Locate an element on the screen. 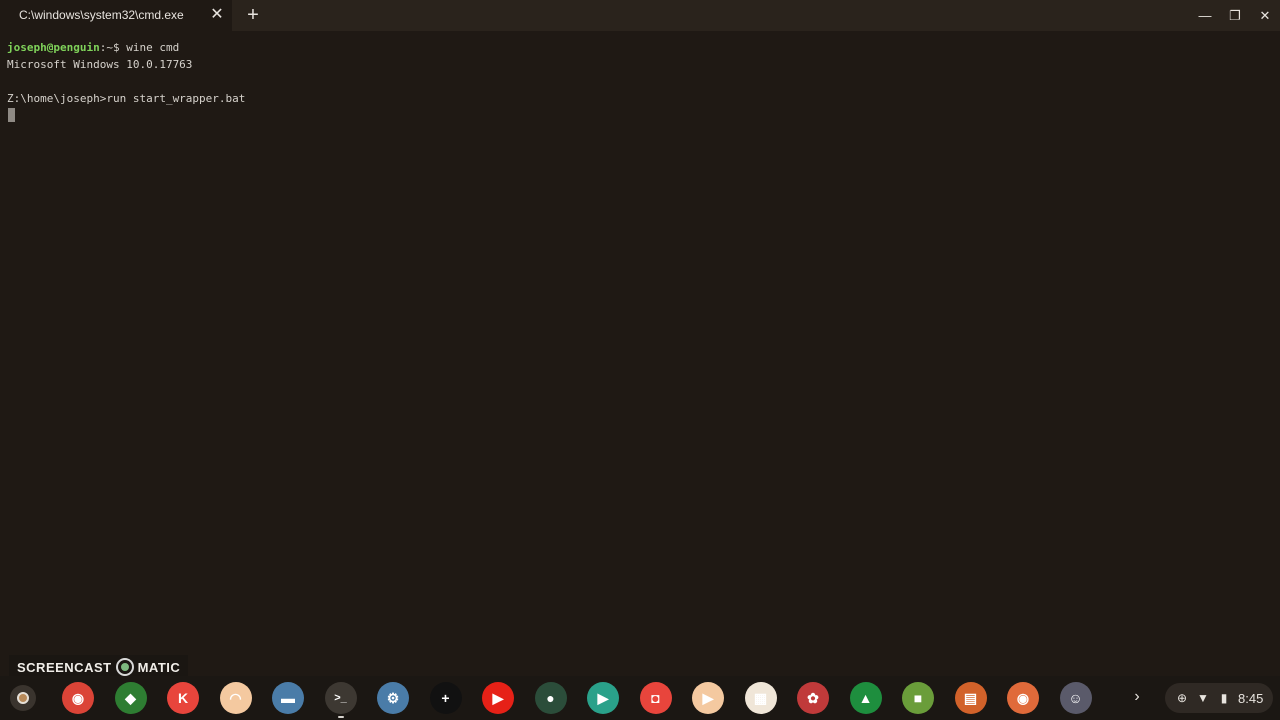  launcher-icon is located at coordinates (23, 698).